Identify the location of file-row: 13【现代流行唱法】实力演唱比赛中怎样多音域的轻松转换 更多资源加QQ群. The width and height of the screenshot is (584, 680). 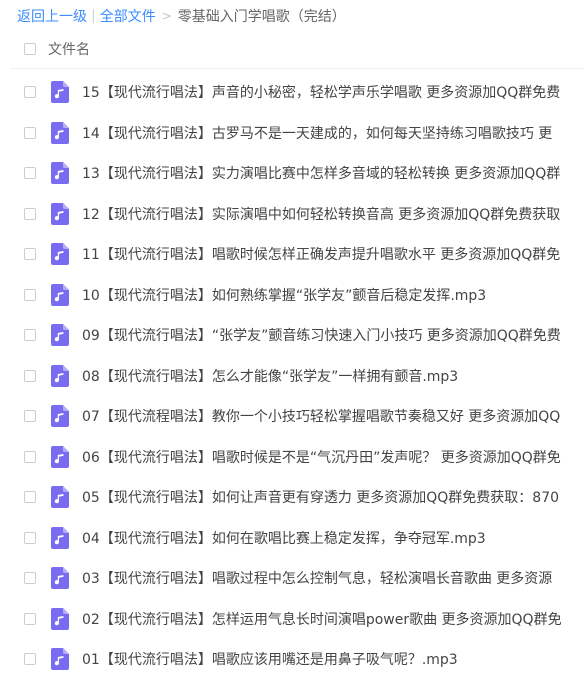
(292, 173).